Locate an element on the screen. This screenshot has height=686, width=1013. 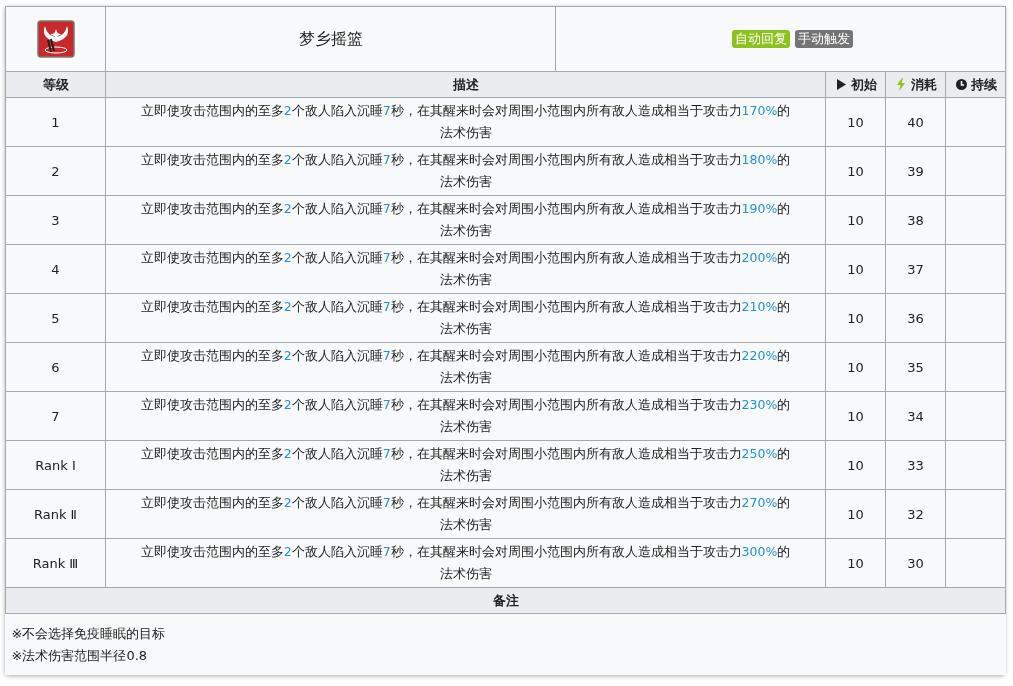
level-label: 2 is located at coordinates (55, 171).